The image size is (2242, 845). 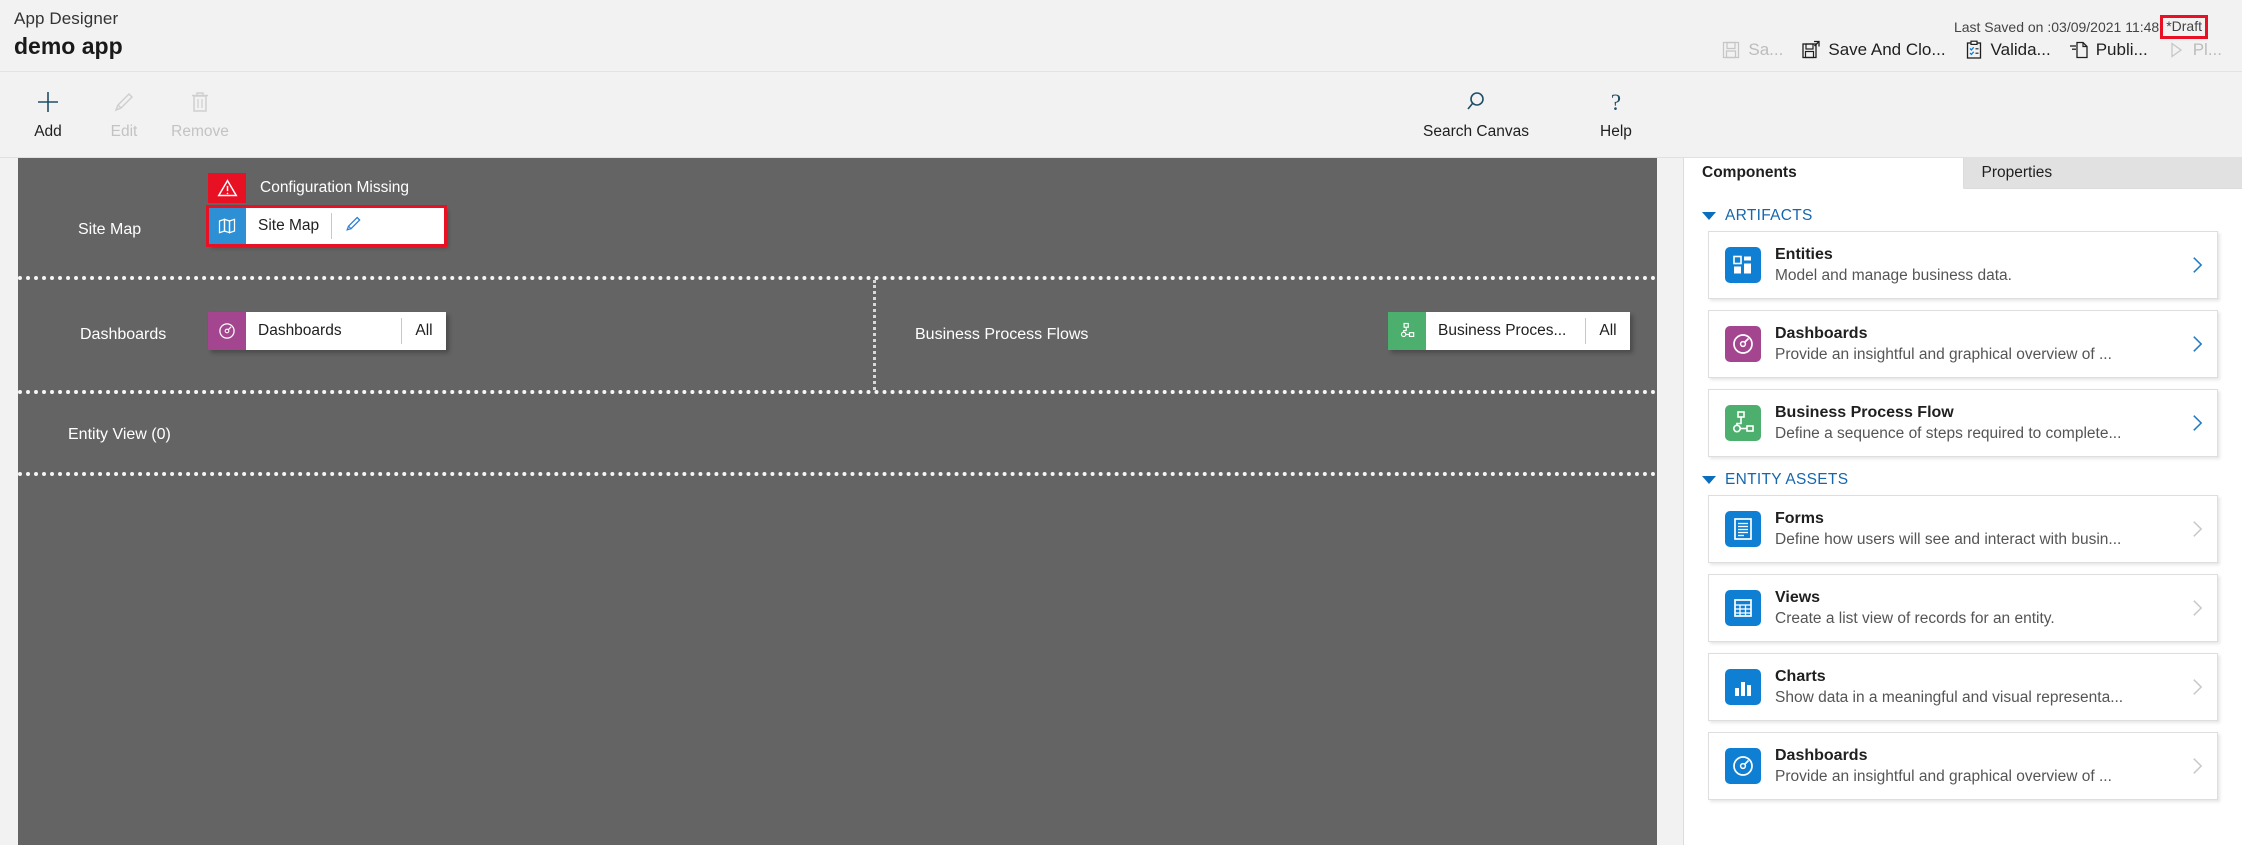 I want to click on remove-button-label: Remove, so click(x=200, y=131).